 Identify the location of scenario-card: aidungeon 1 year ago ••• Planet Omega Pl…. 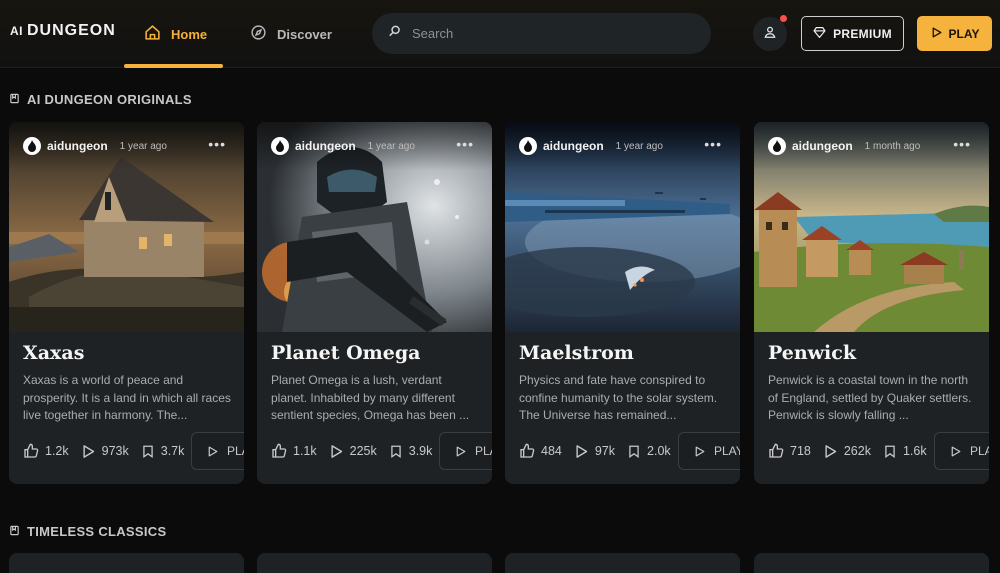
(374, 303).